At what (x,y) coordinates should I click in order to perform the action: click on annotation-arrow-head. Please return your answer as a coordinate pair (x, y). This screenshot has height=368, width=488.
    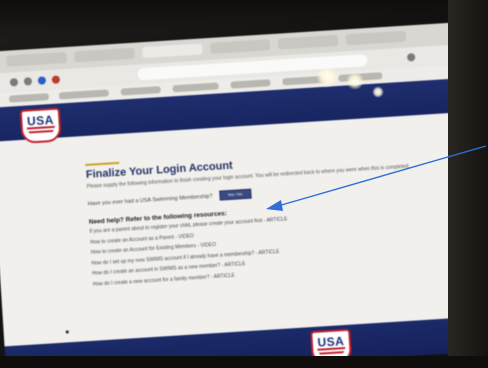
    Looking at the image, I should click on (274, 205).